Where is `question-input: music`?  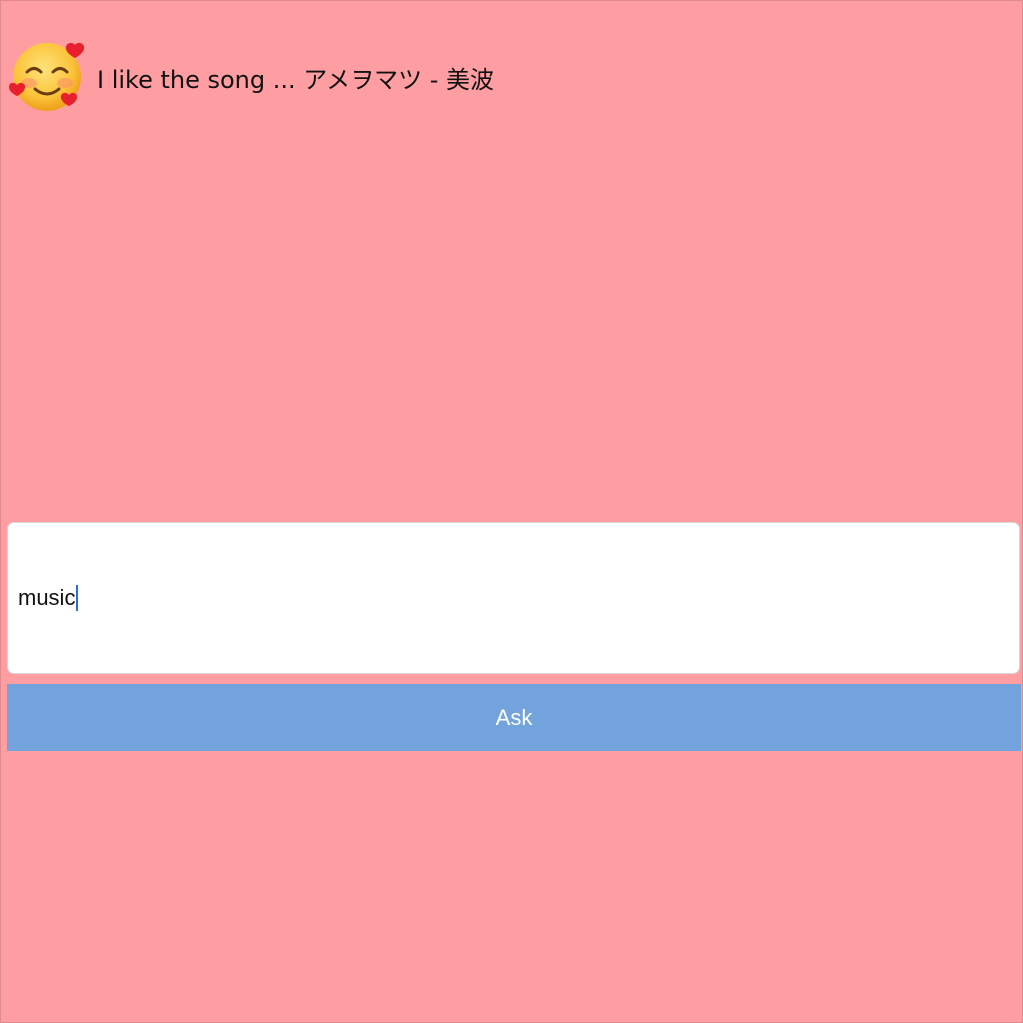
question-input: music is located at coordinates (513, 598).